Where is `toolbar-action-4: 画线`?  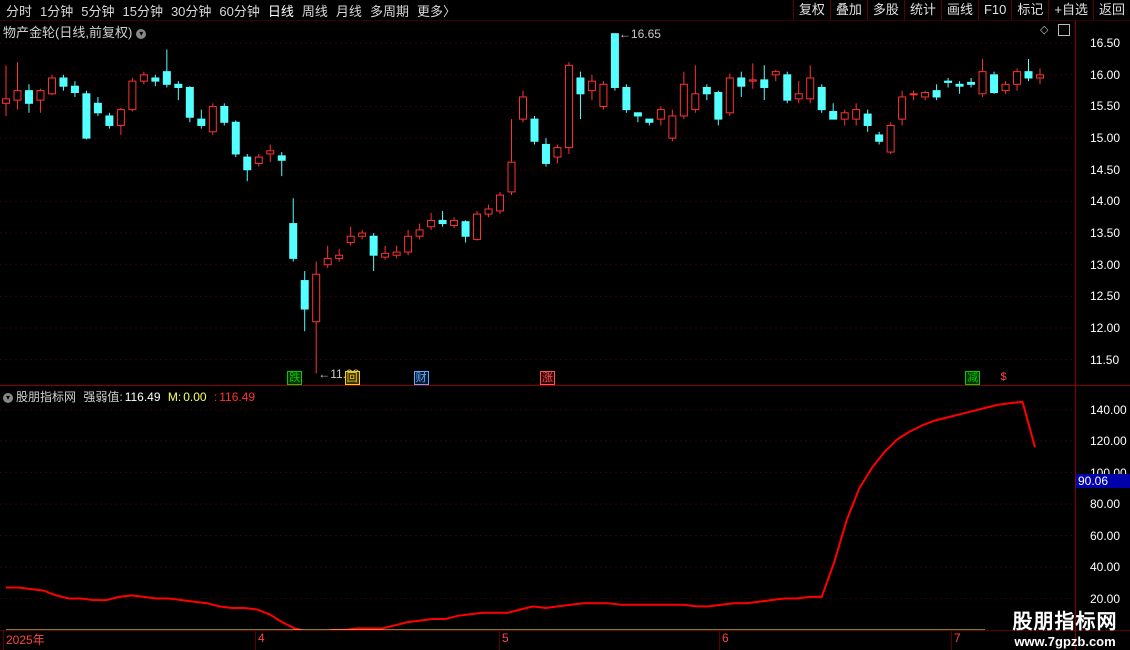
toolbar-action-4: 画线 is located at coordinates (959, 10).